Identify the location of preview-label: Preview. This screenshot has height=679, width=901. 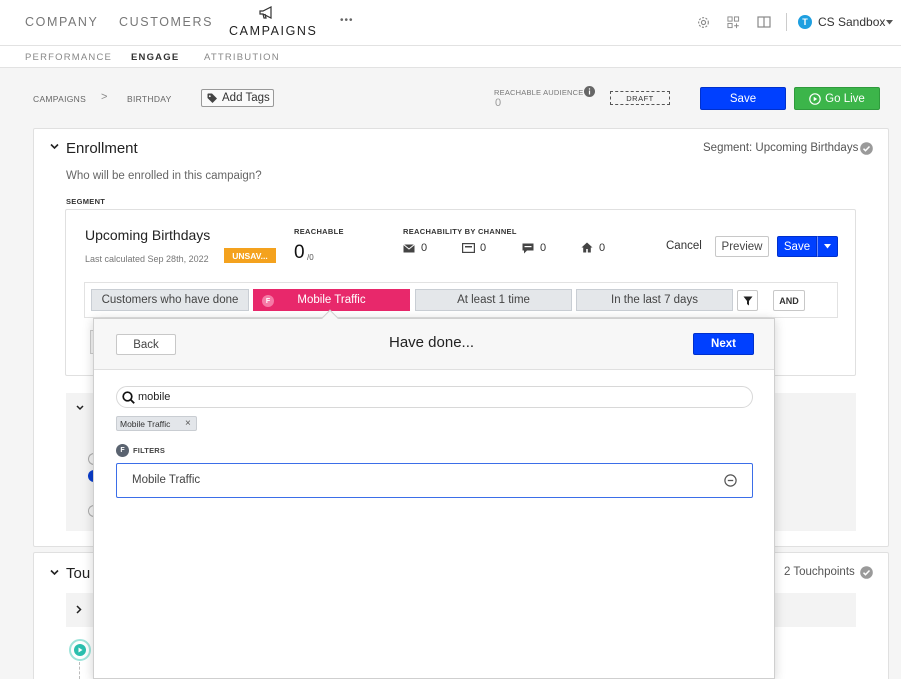
(742, 246).